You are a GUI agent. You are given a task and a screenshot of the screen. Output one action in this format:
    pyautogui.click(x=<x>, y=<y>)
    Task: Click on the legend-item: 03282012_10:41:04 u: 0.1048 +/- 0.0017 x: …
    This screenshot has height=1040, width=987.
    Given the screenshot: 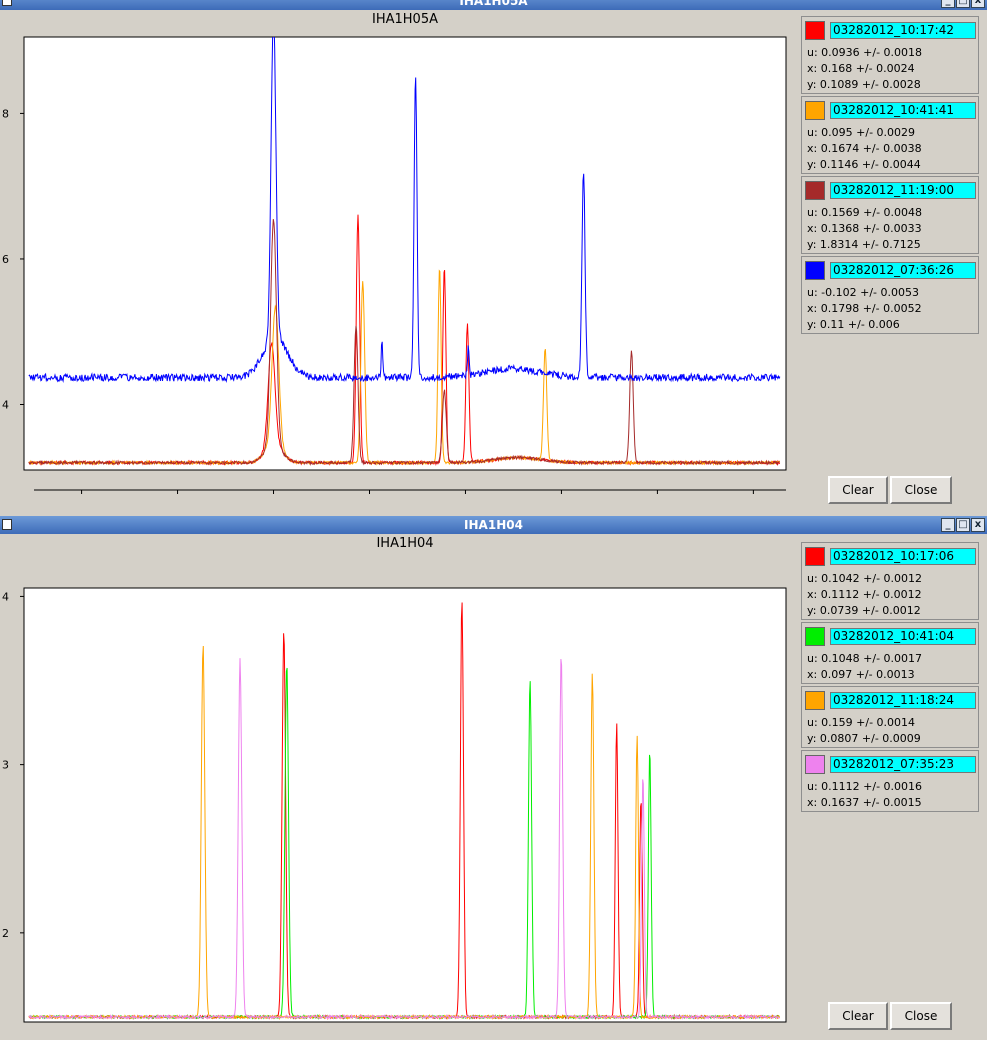 What is the action you would take?
    pyautogui.click(x=890, y=653)
    